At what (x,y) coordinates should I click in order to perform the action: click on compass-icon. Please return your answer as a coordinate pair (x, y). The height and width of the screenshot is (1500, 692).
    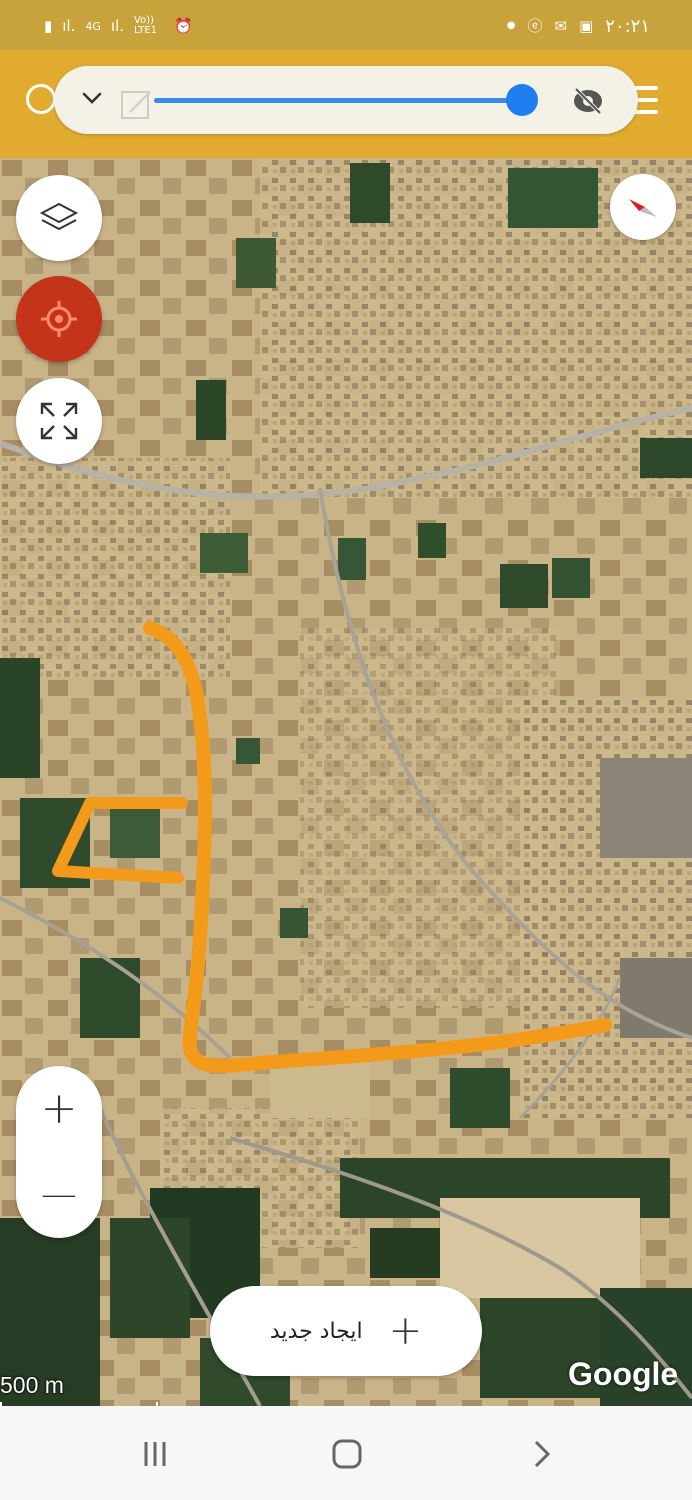
    Looking at the image, I should click on (643, 208).